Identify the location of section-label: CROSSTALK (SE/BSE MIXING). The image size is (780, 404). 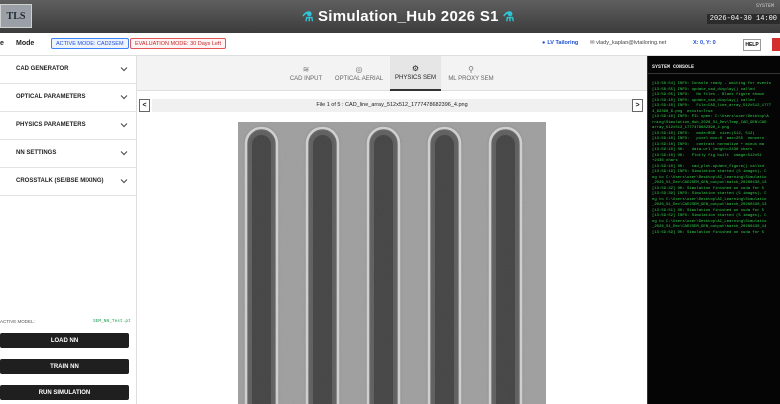
(60, 181).